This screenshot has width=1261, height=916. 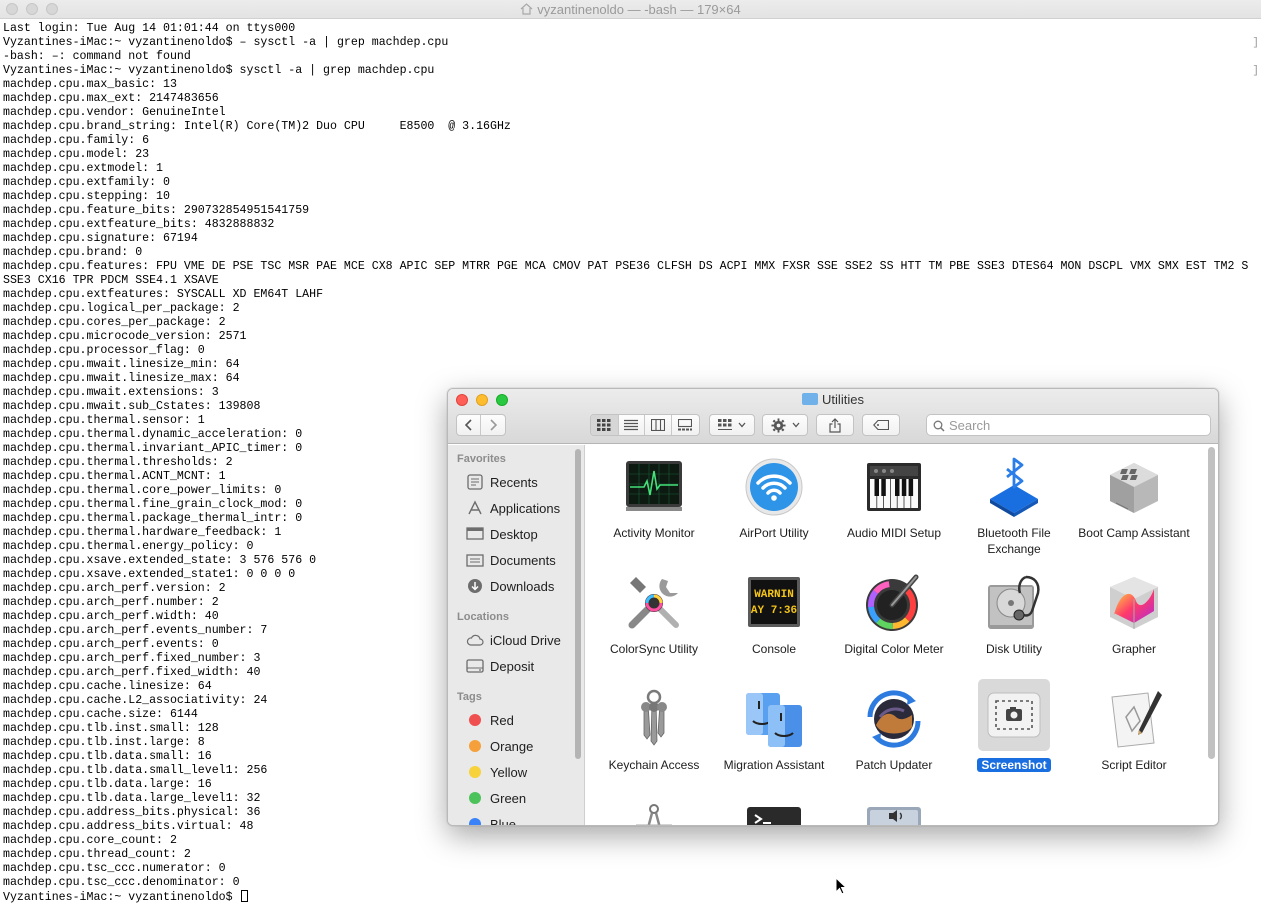 I want to click on voiceover-utility-icon, so click(x=894, y=814).